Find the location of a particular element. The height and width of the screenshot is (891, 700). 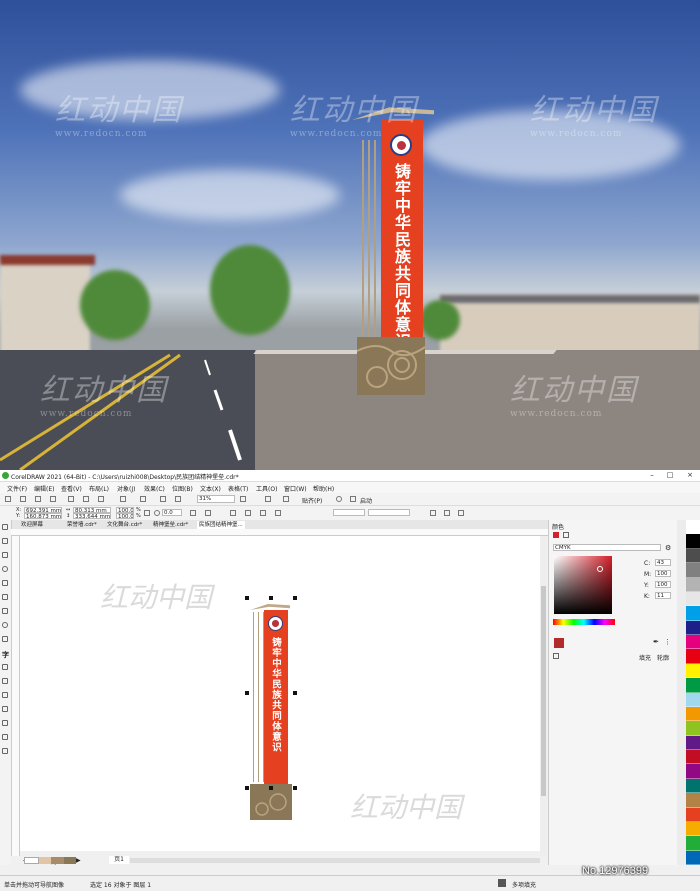

picker-marker is located at coordinates (600, 569).